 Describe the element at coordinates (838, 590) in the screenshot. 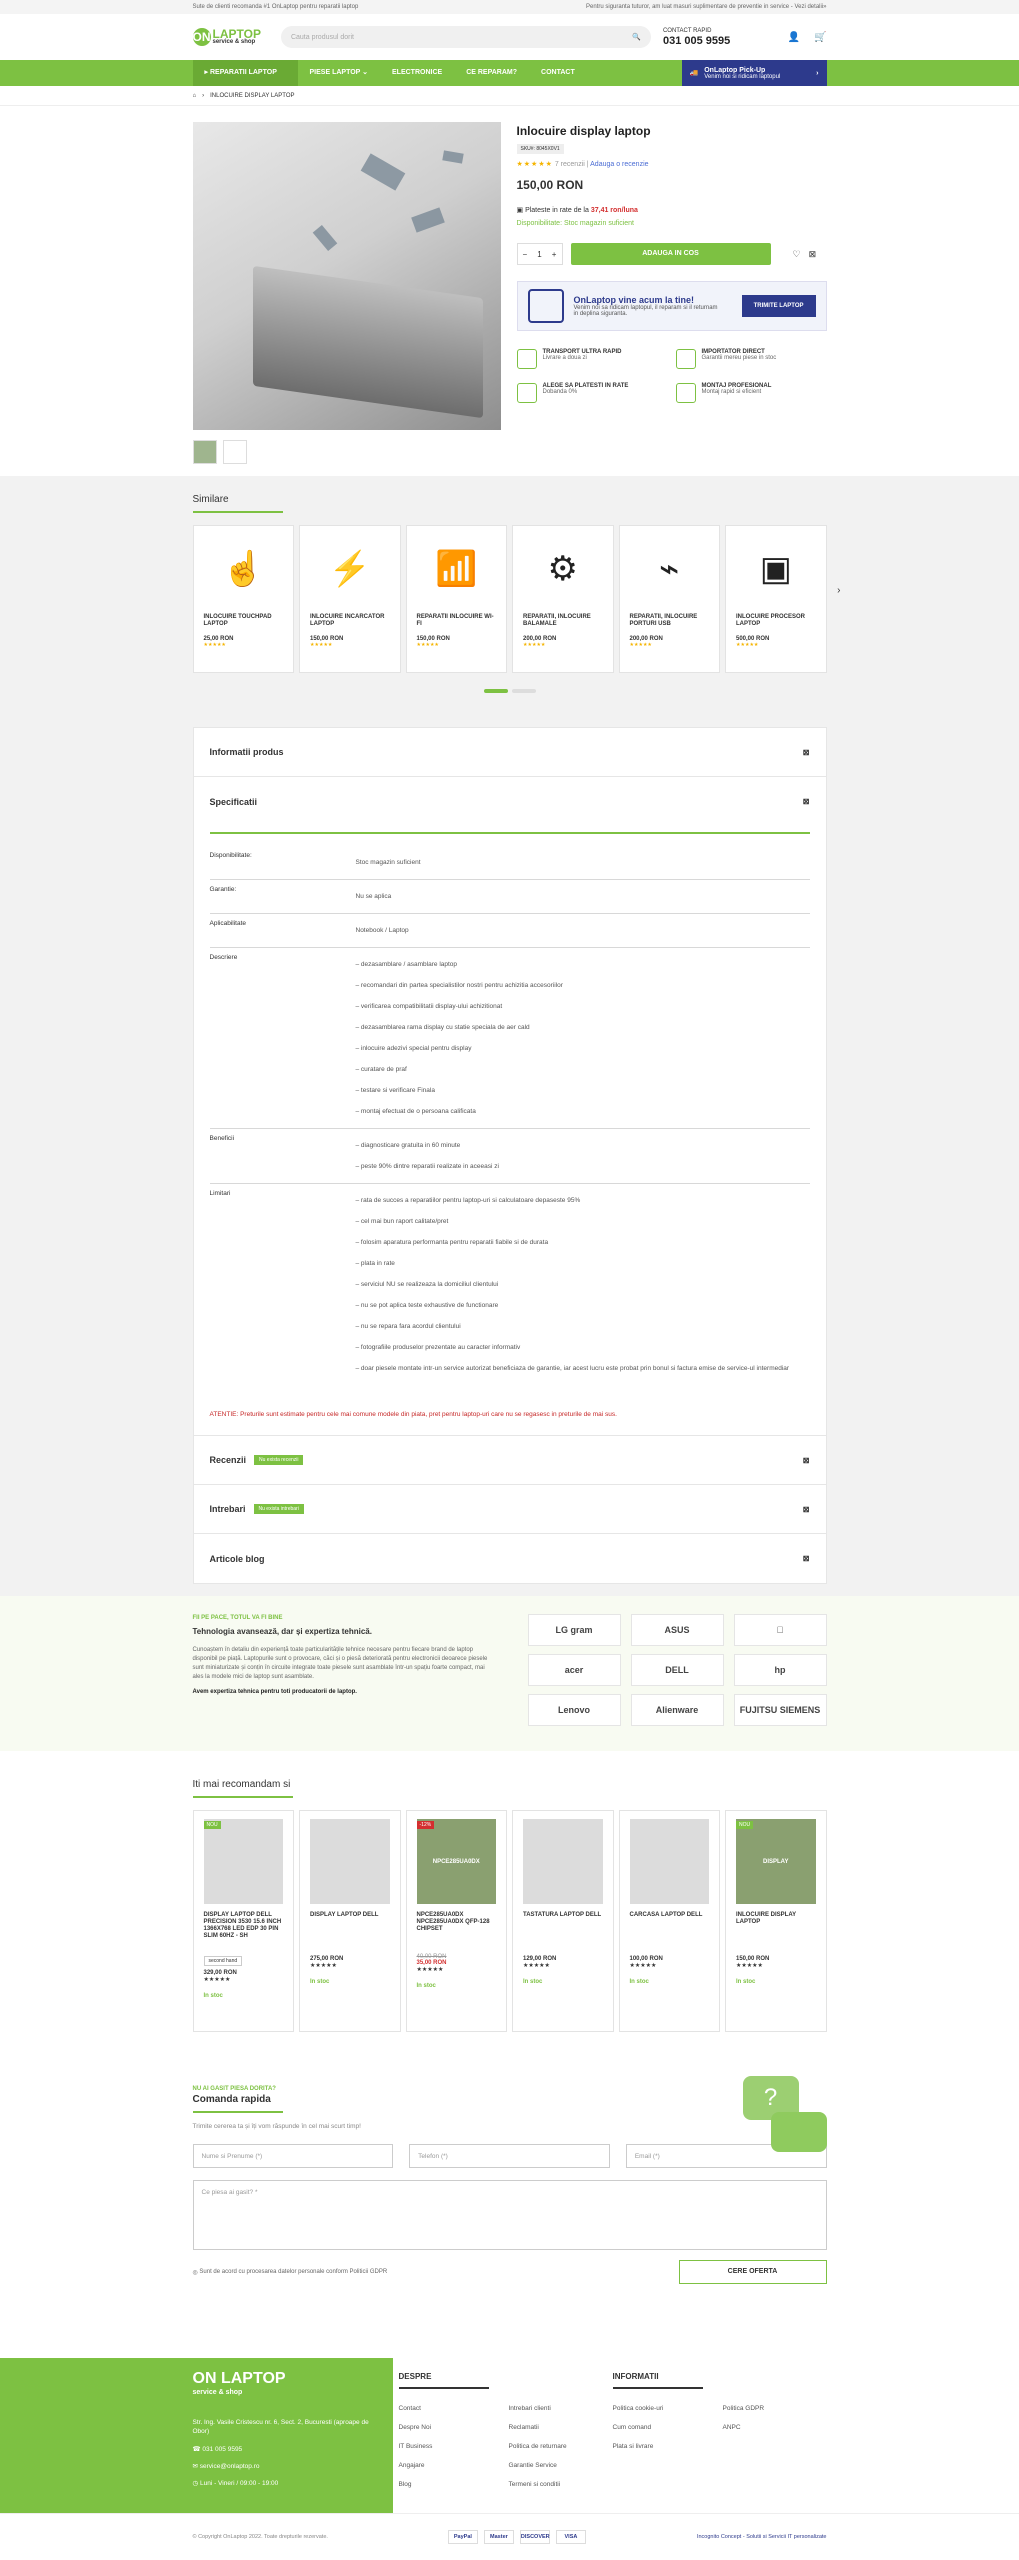

I see `chevron-right-icon: ›` at that location.